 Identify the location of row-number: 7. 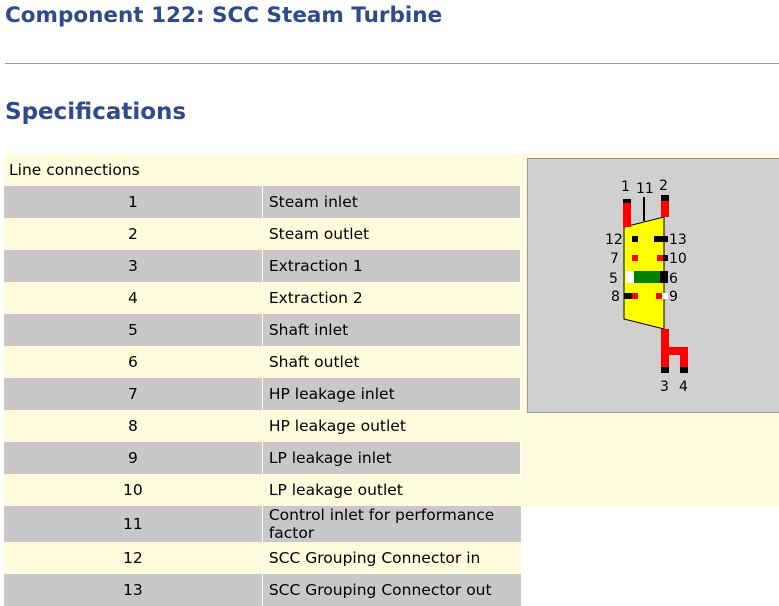
(133, 394).